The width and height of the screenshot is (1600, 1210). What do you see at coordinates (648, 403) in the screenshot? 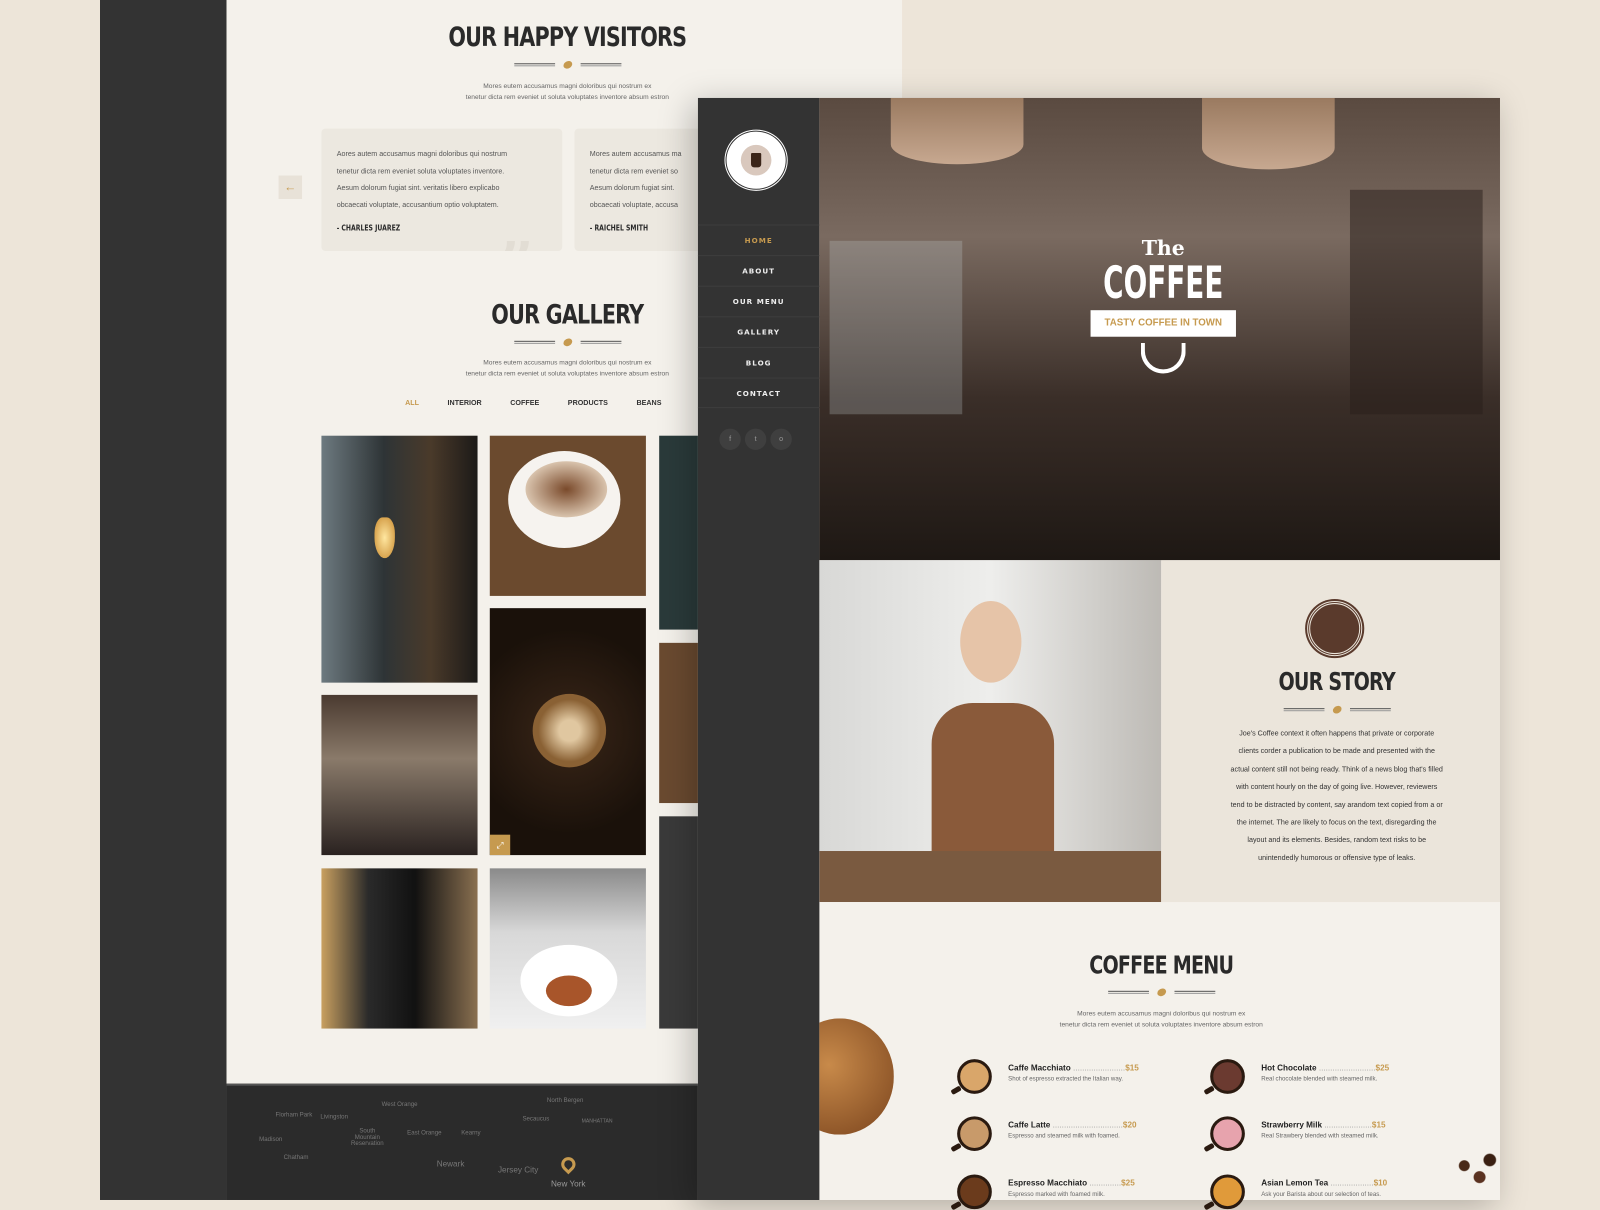
I see `filter-beans: BEANS` at bounding box center [648, 403].